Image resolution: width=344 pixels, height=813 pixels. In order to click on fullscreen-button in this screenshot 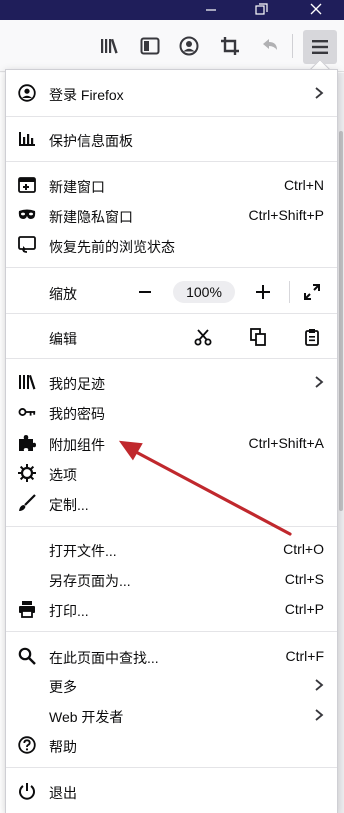, I will do `click(312, 292)`.